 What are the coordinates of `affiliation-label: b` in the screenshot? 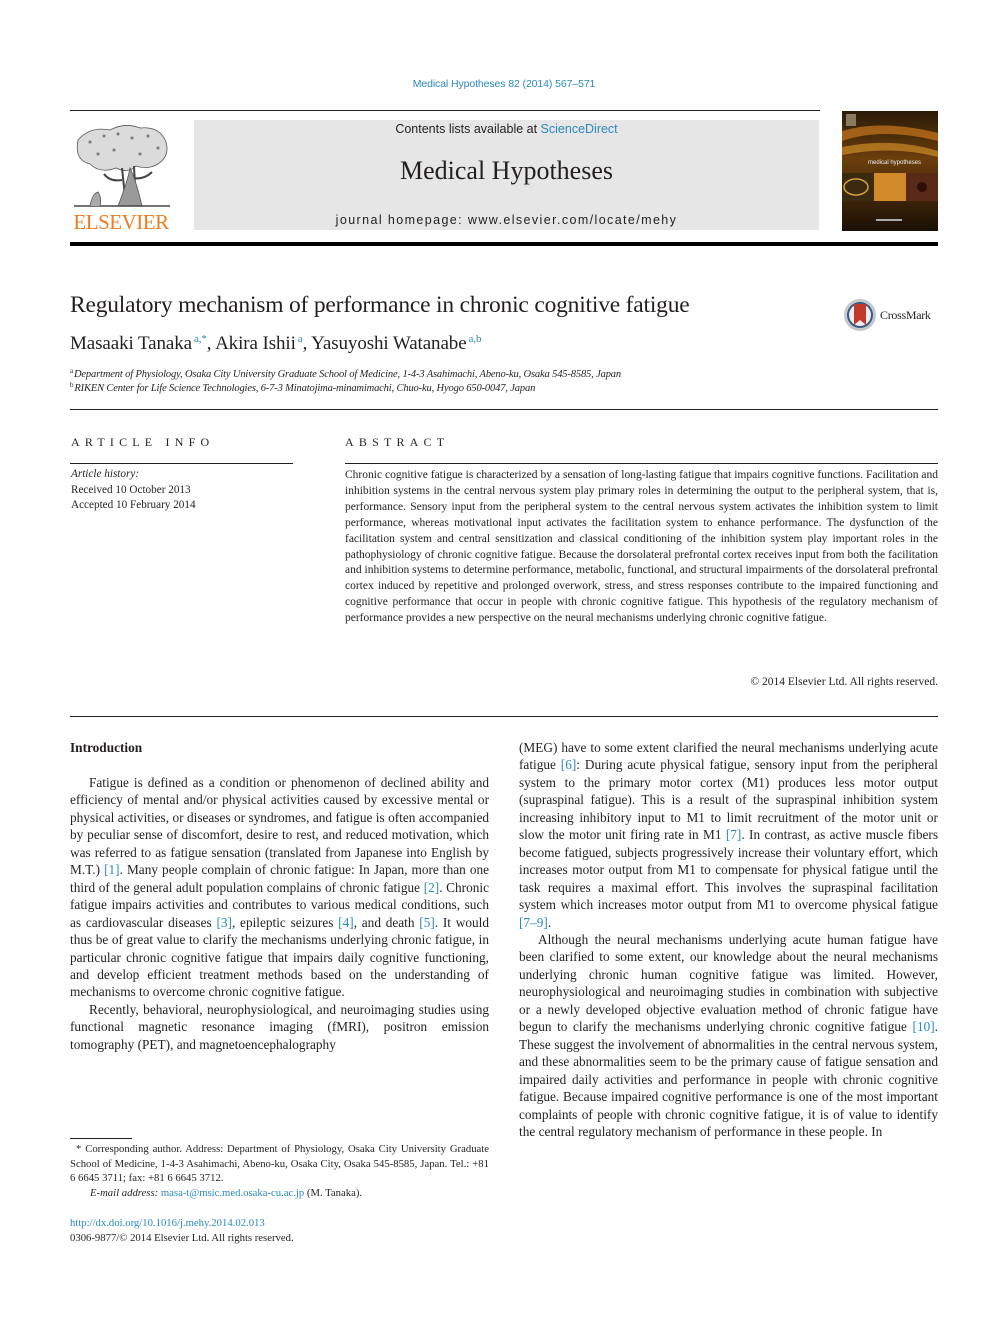 It's located at (72, 385).